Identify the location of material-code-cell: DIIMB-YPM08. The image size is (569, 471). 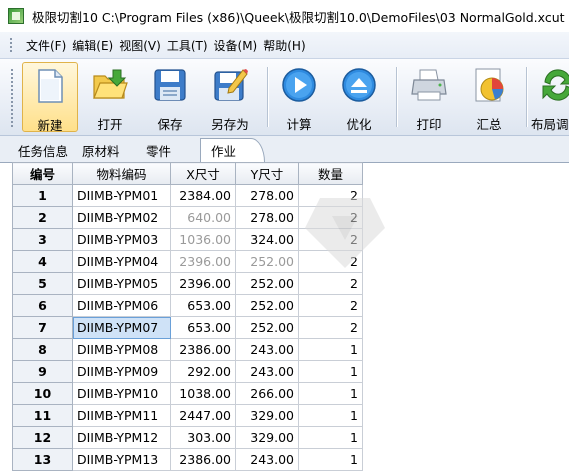
(121, 349).